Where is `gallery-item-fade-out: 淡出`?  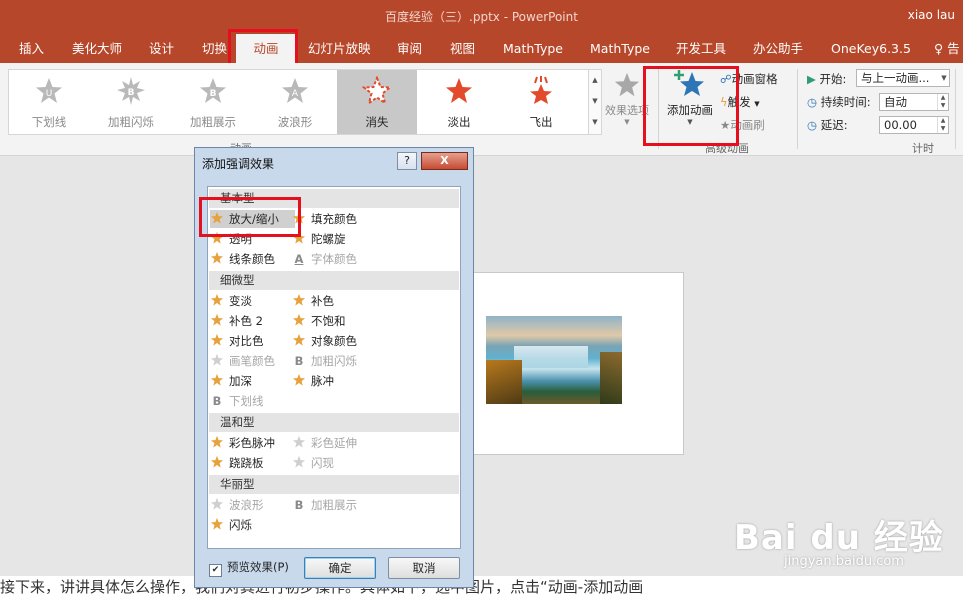 gallery-item-fade-out: 淡出 is located at coordinates (459, 102).